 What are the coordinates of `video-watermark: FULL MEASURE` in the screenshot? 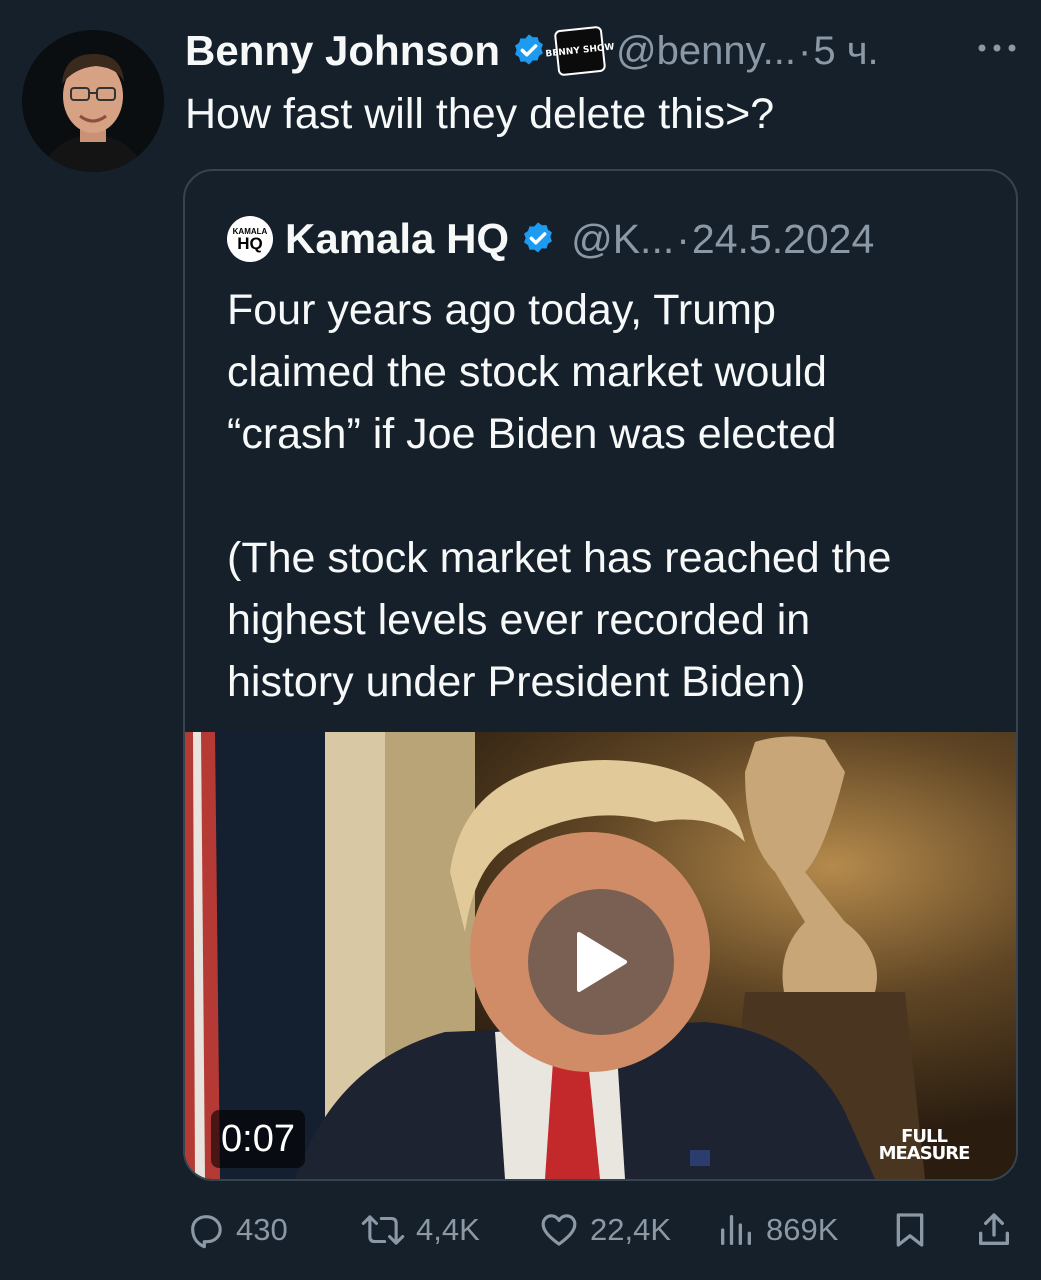 It's located at (924, 1146).